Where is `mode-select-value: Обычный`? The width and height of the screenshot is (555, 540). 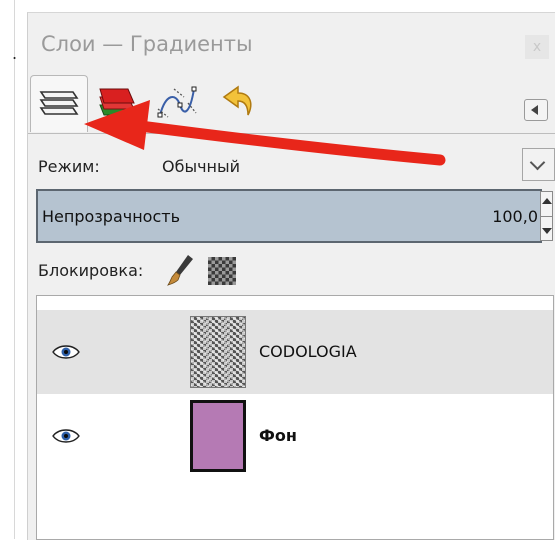
mode-select-value: Обычный is located at coordinates (201, 166).